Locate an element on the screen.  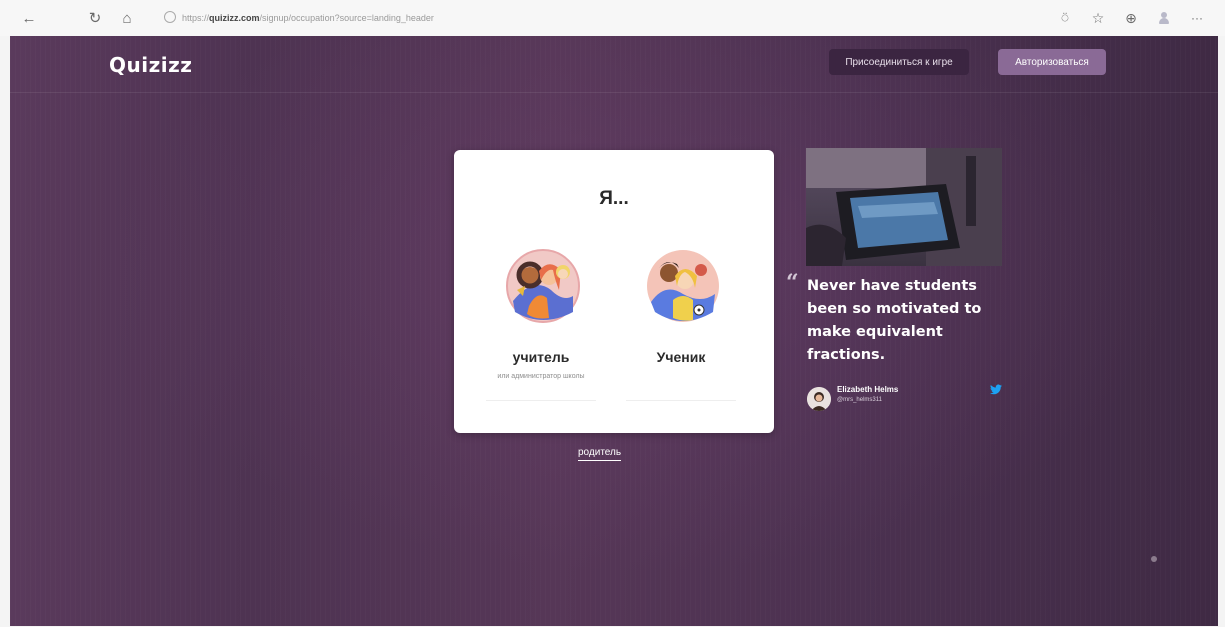
student-label: Ученик is located at coordinates (681, 357).